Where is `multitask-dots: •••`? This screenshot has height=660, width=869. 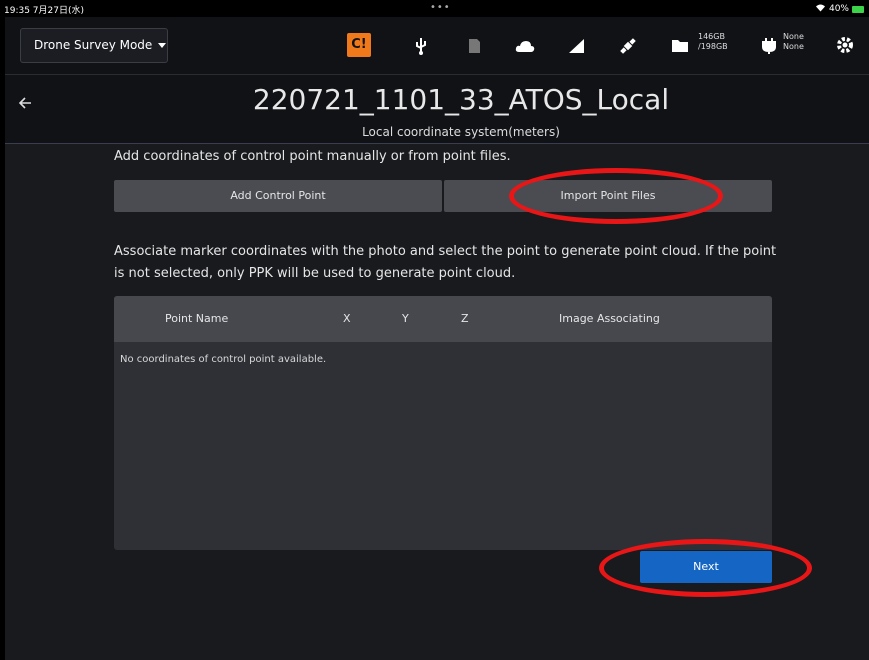 multitask-dots: ••• is located at coordinates (440, 7).